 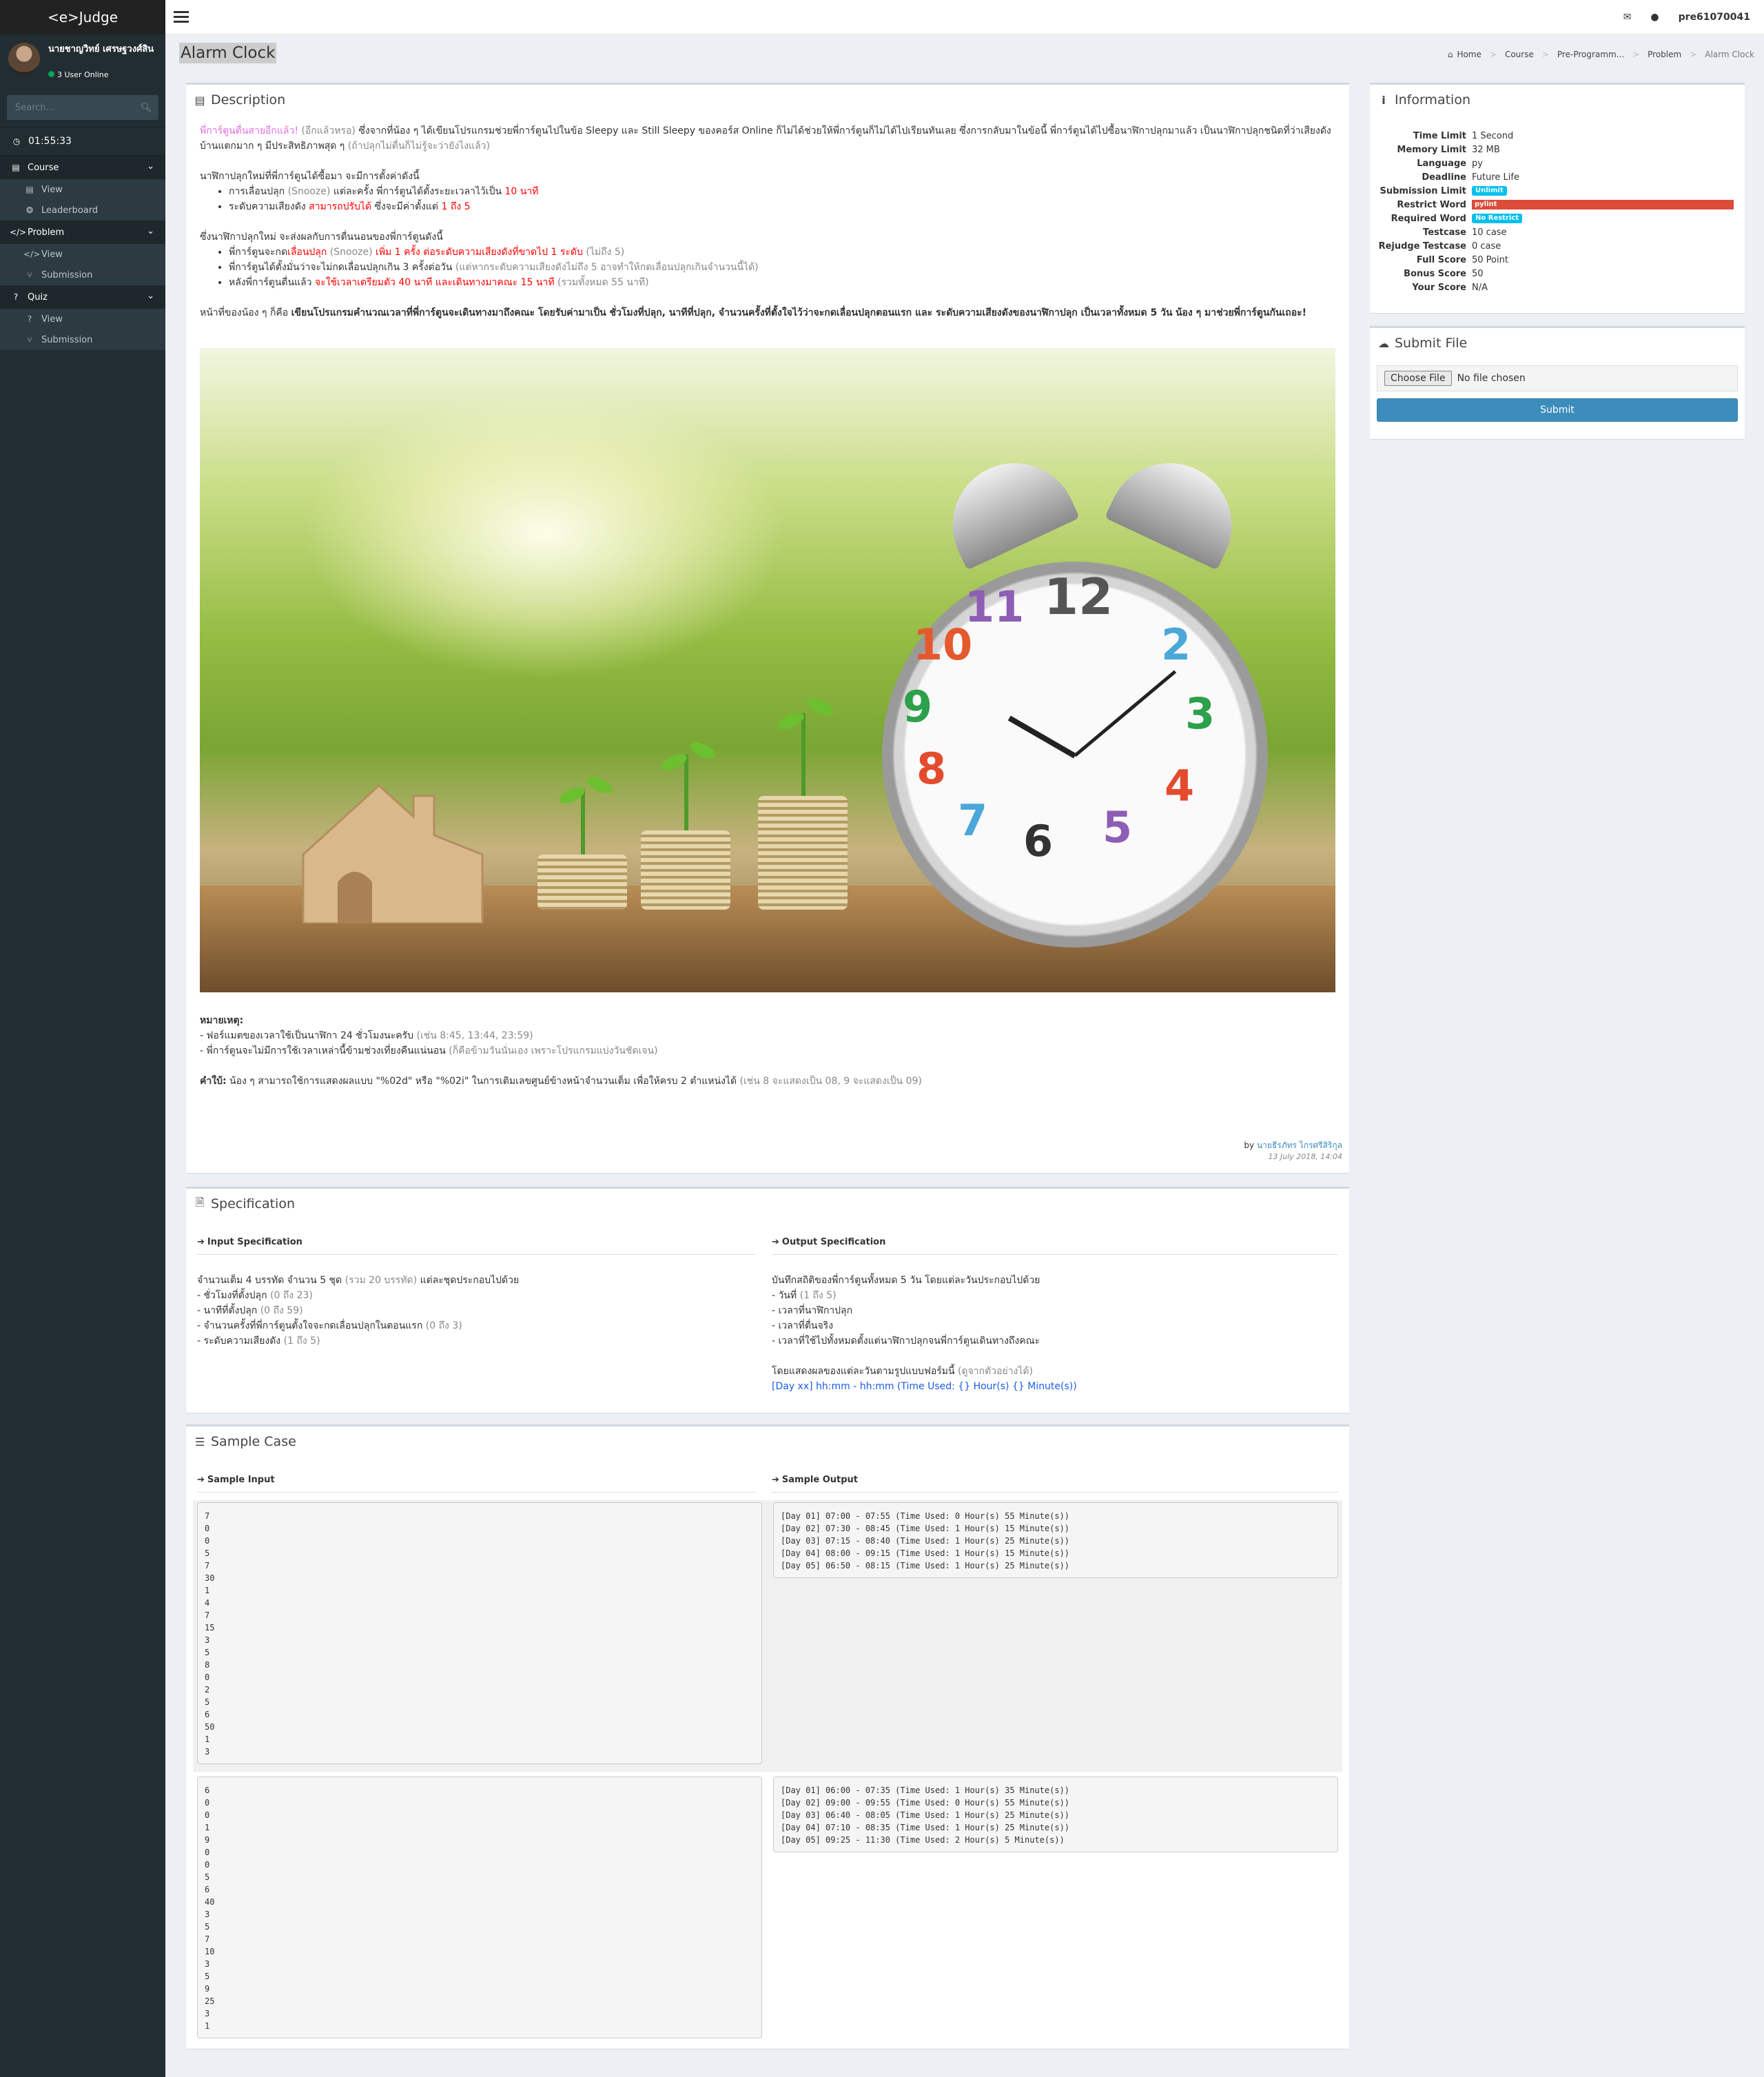 What do you see at coordinates (82, 189) in the screenshot?
I see `menu-course-view: ▤ View` at bounding box center [82, 189].